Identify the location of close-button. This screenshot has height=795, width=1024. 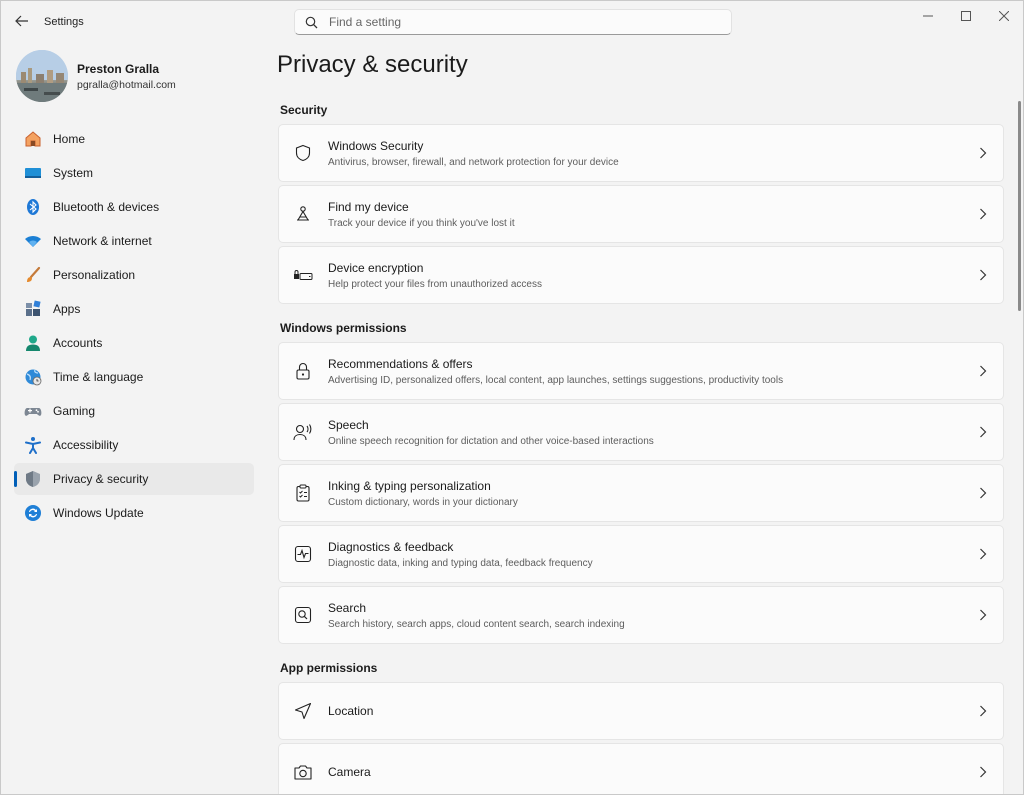
(1004, 16).